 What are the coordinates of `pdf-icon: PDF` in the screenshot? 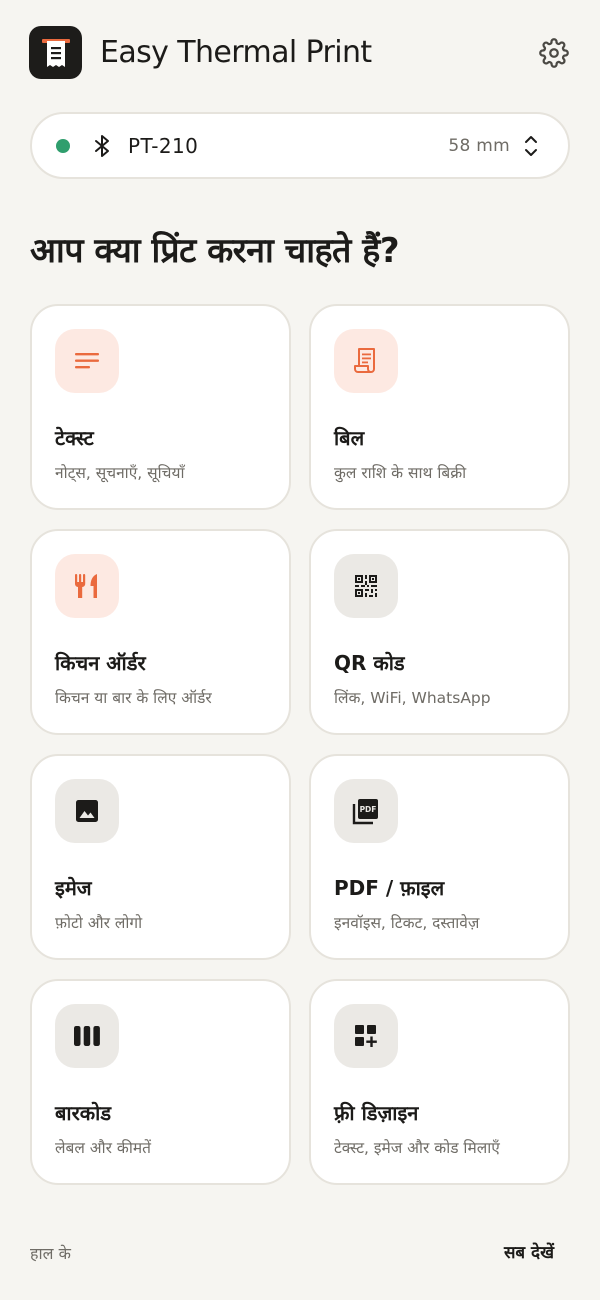 It's located at (366, 811).